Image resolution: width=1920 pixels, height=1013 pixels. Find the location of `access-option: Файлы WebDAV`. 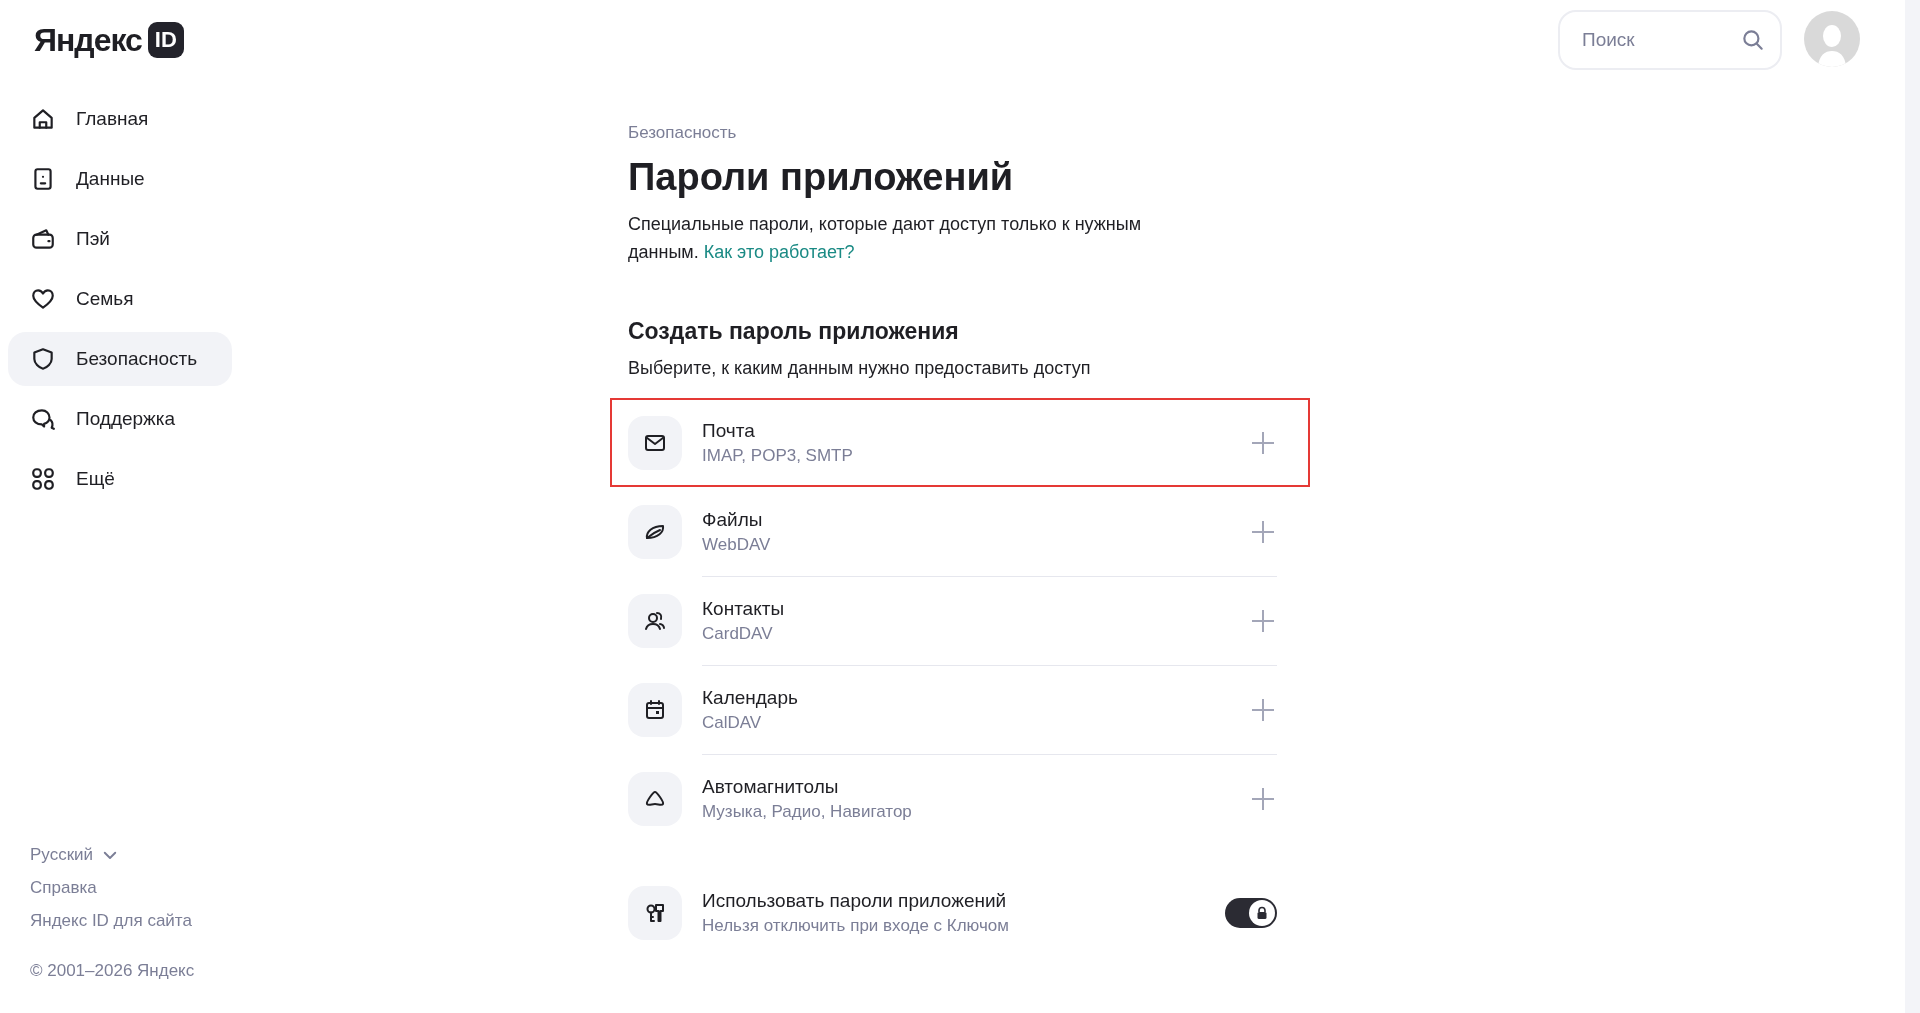

access-option: Файлы WebDAV is located at coordinates (952, 531).